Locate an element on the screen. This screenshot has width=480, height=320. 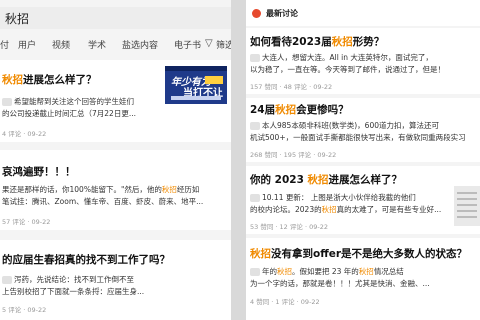
result-title: 哀鸿遍野！！！ is located at coordinates (39, 171).